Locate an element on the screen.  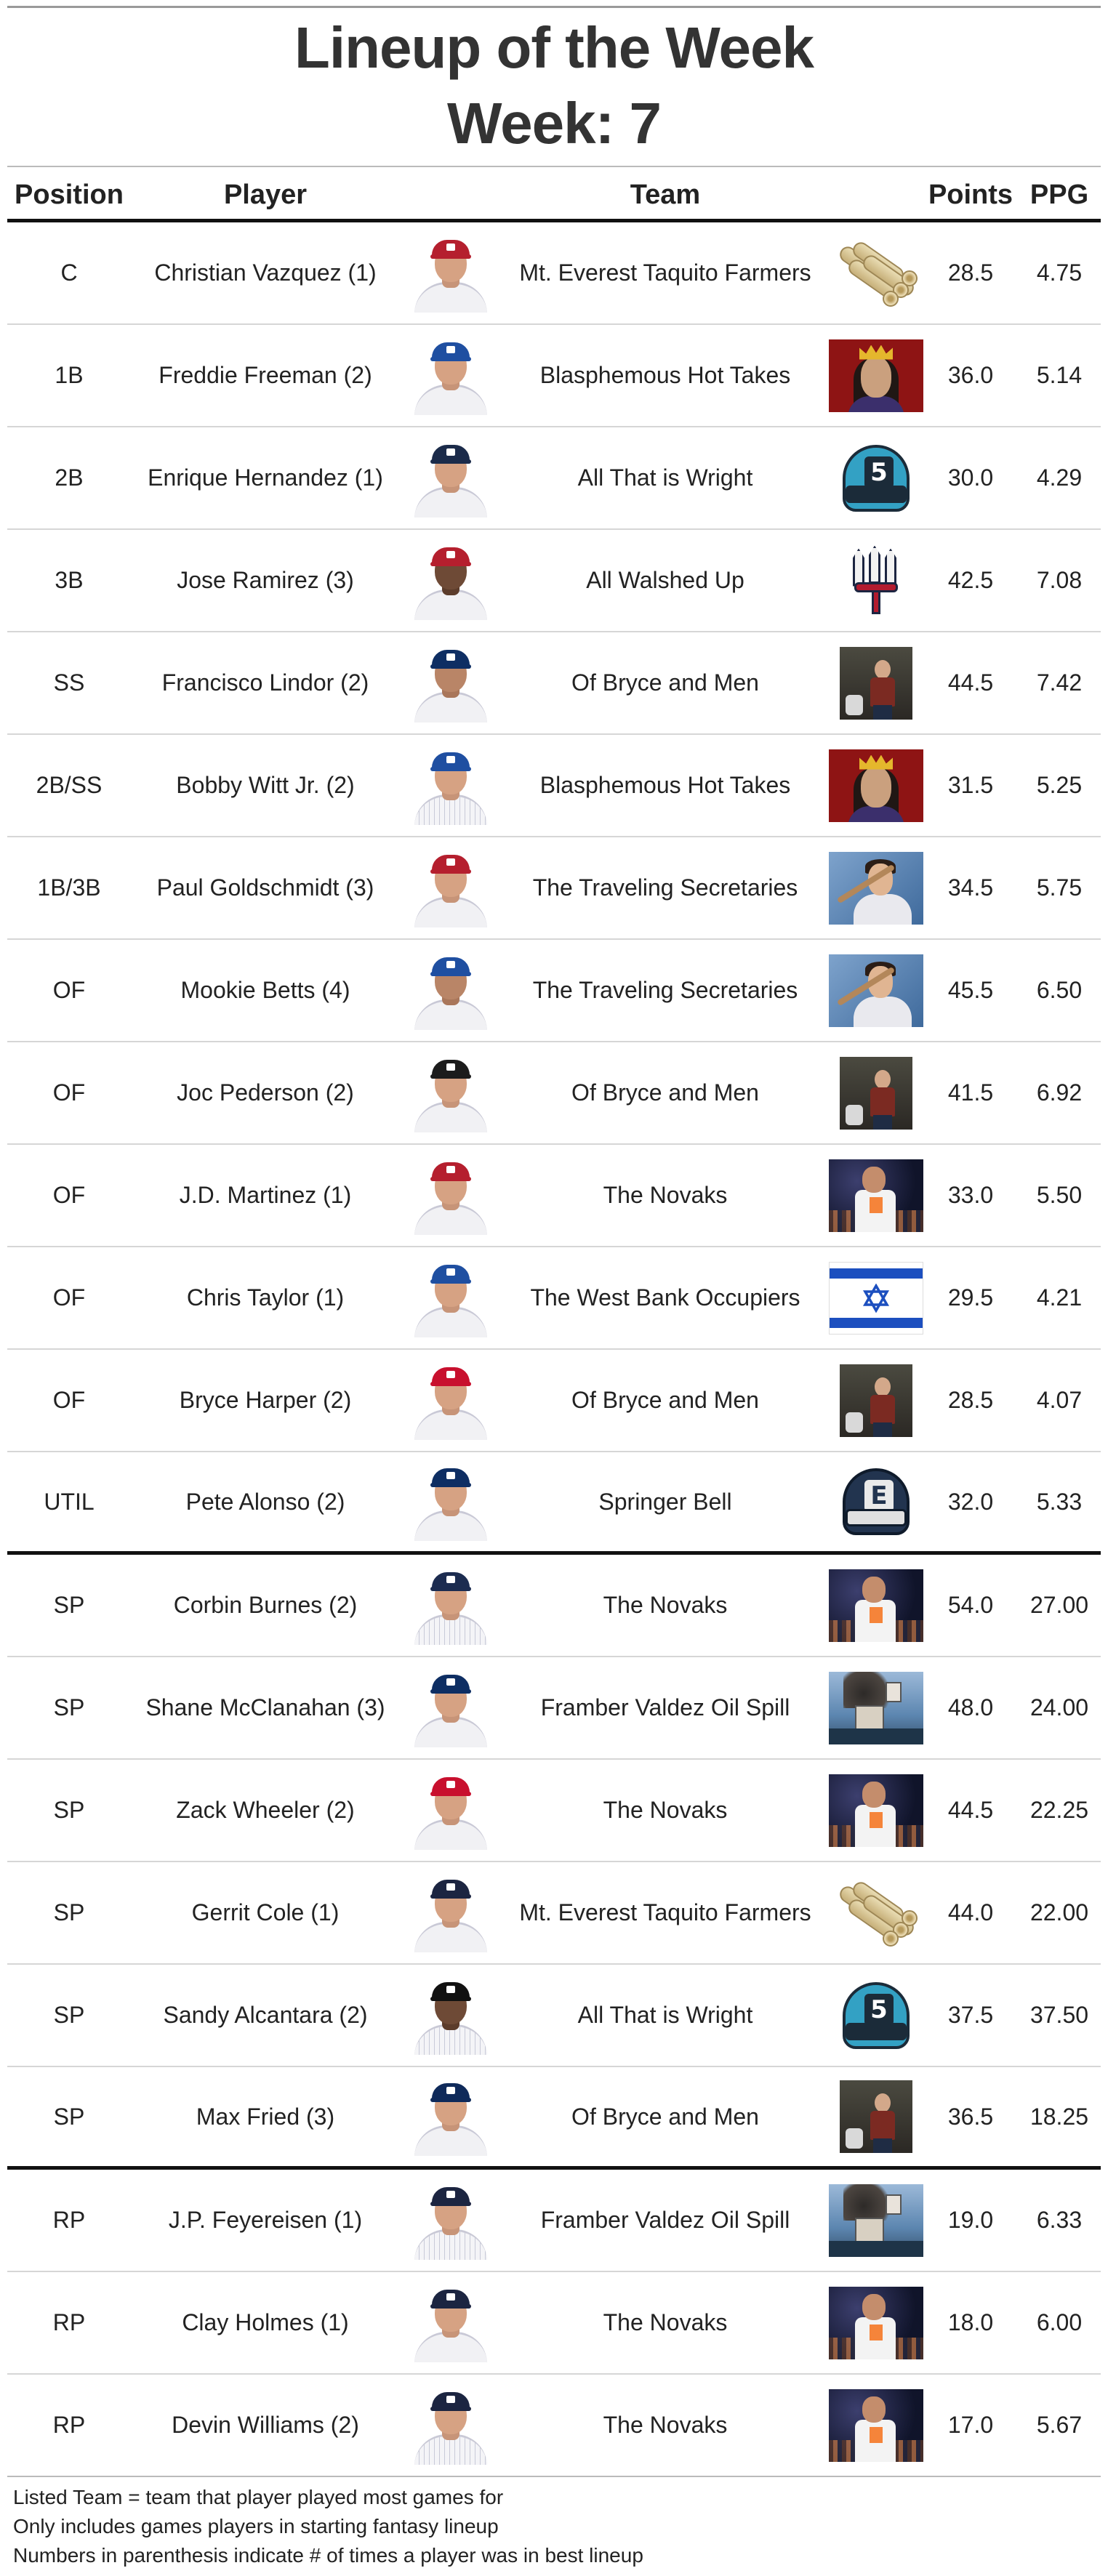
player-cell: Christian Vazquez (1) is located at coordinates (265, 272).